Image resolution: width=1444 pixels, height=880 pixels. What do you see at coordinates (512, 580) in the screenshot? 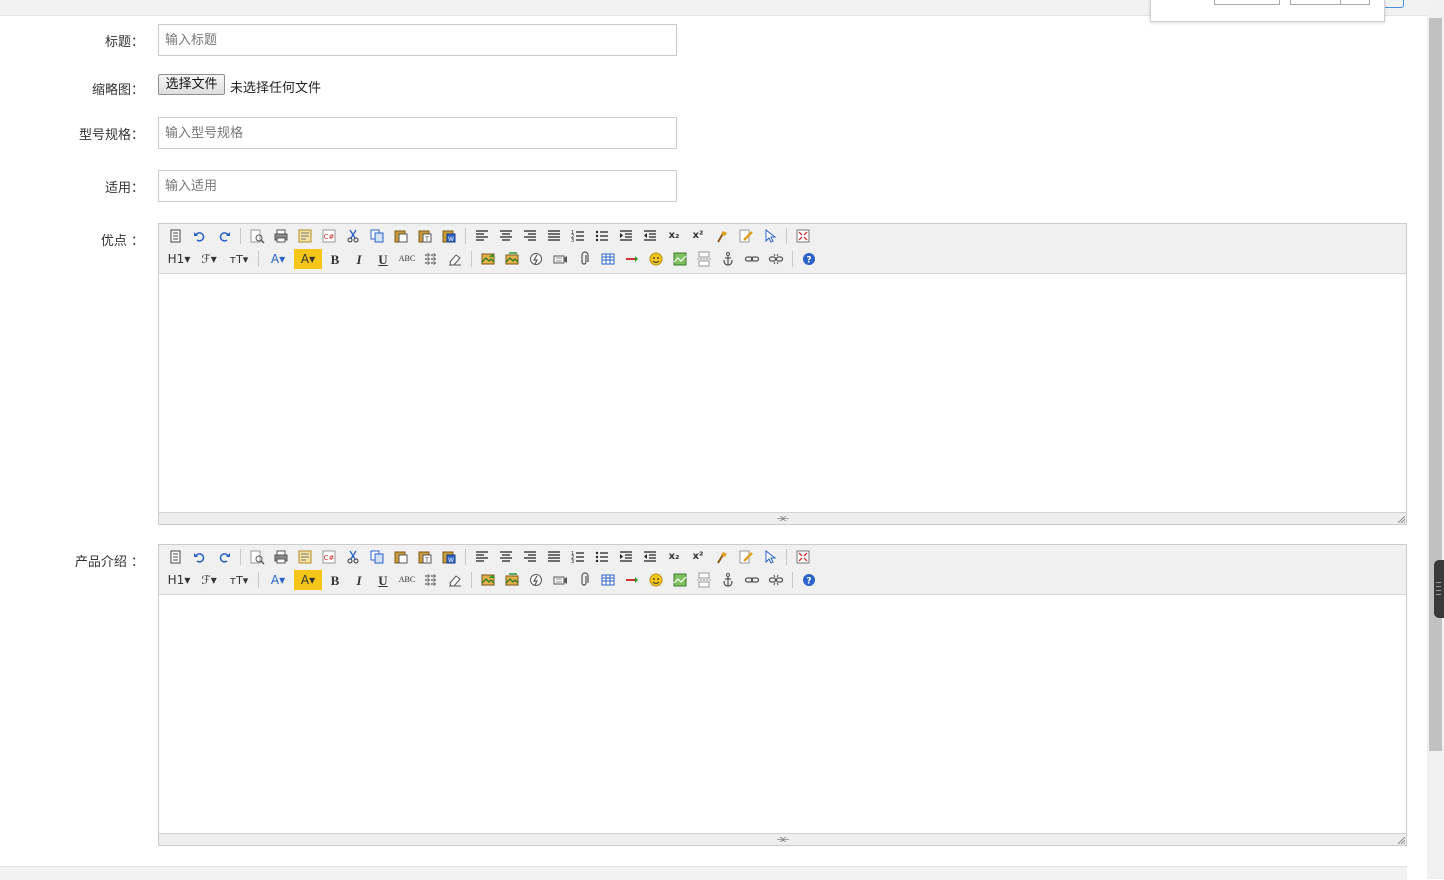
I see `multi-image-icon` at bounding box center [512, 580].